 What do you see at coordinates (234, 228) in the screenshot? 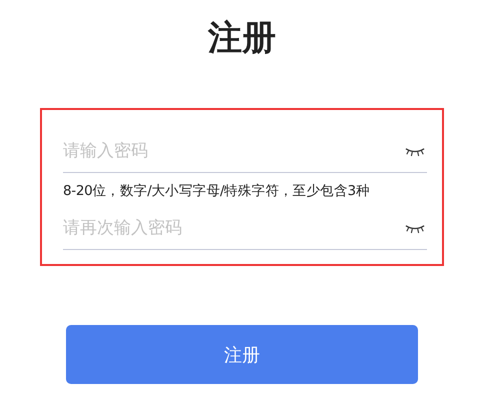
I see `password-field: 请再次输入密码` at bounding box center [234, 228].